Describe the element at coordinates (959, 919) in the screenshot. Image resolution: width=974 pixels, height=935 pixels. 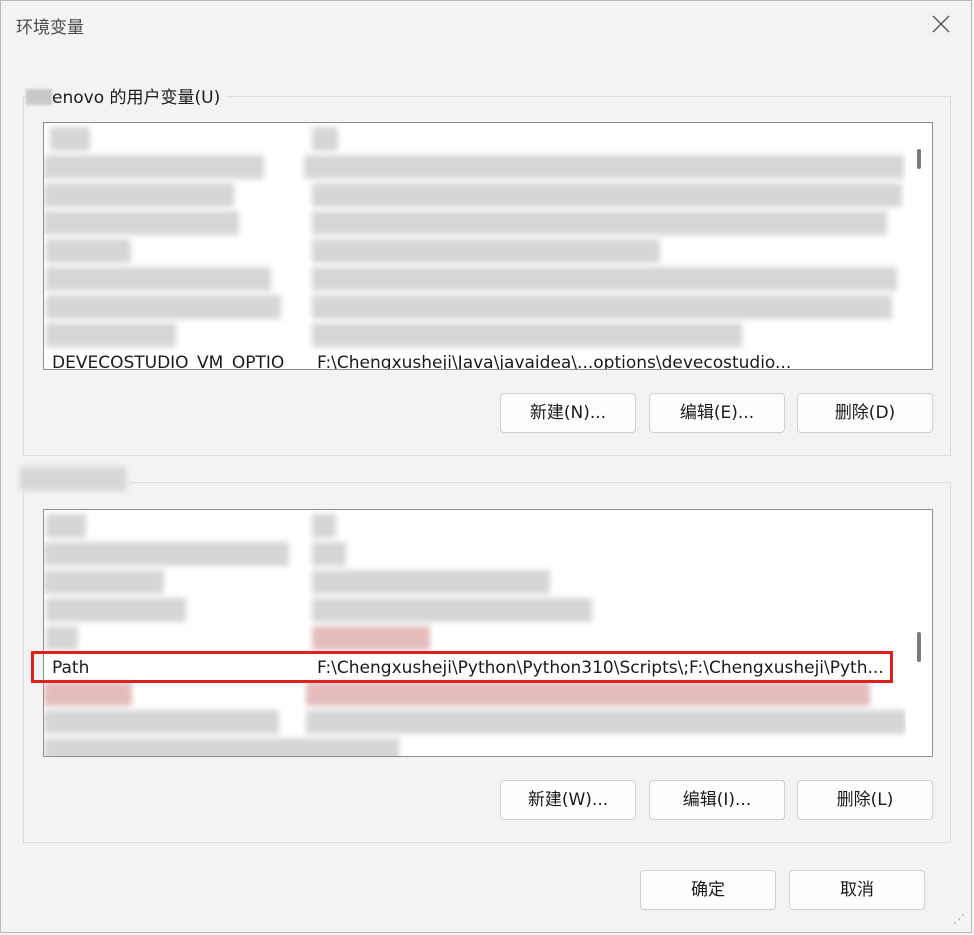
I see `resize-grip-icon: ⋰` at that location.